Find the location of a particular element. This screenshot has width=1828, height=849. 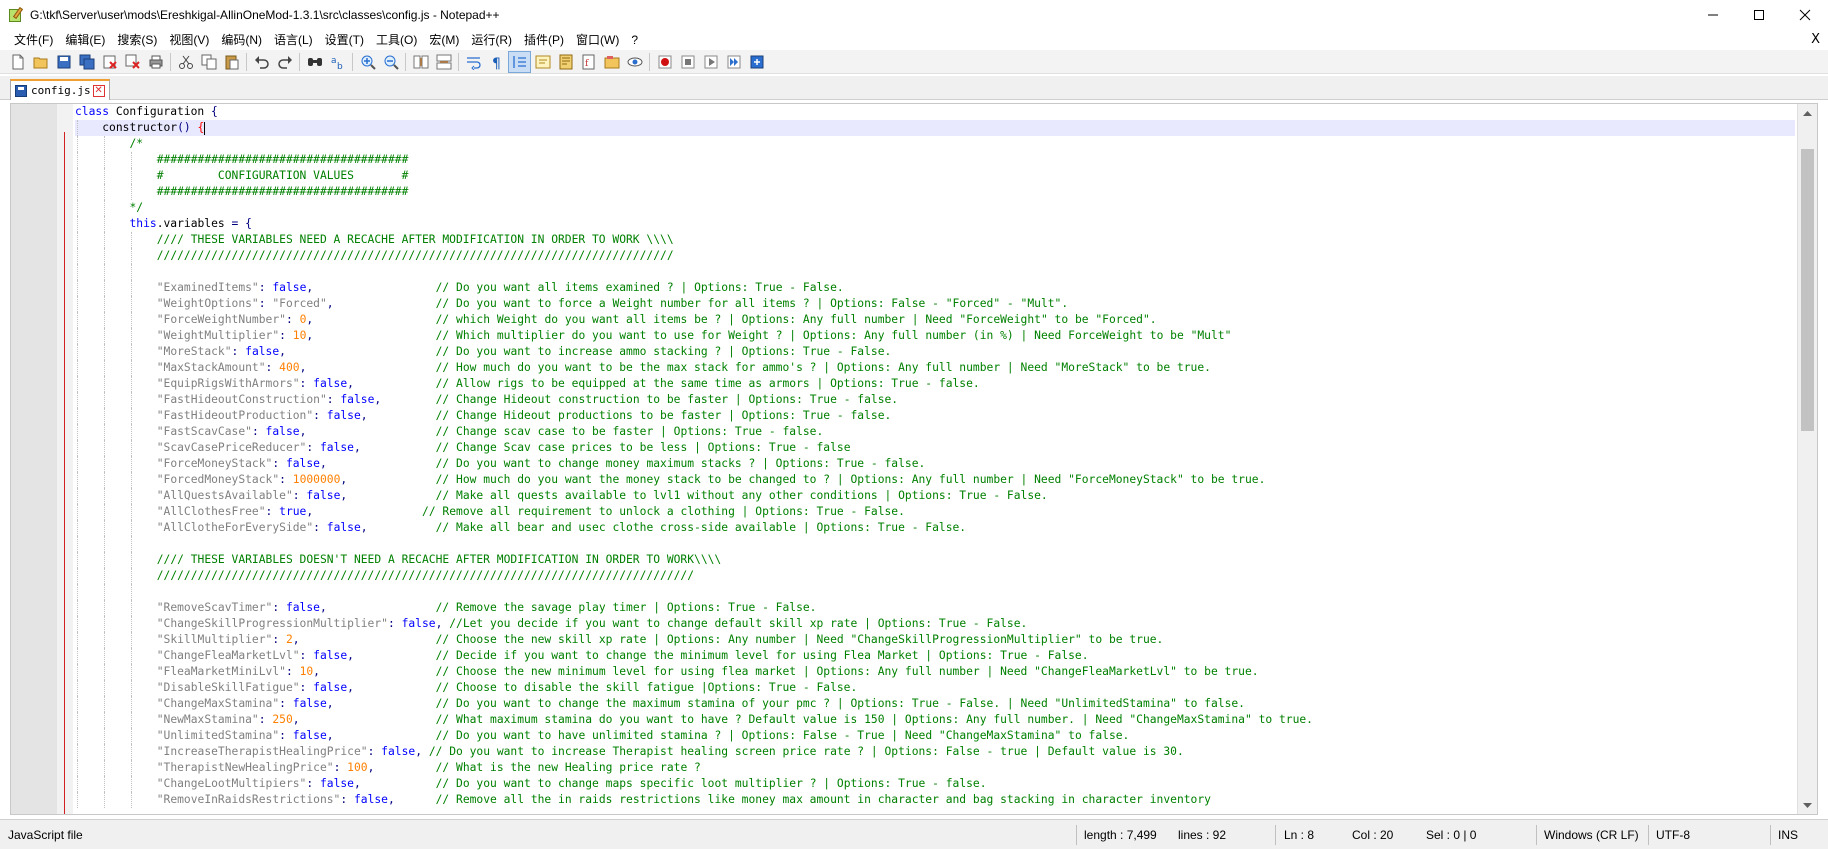

close-button is located at coordinates (109, 62).